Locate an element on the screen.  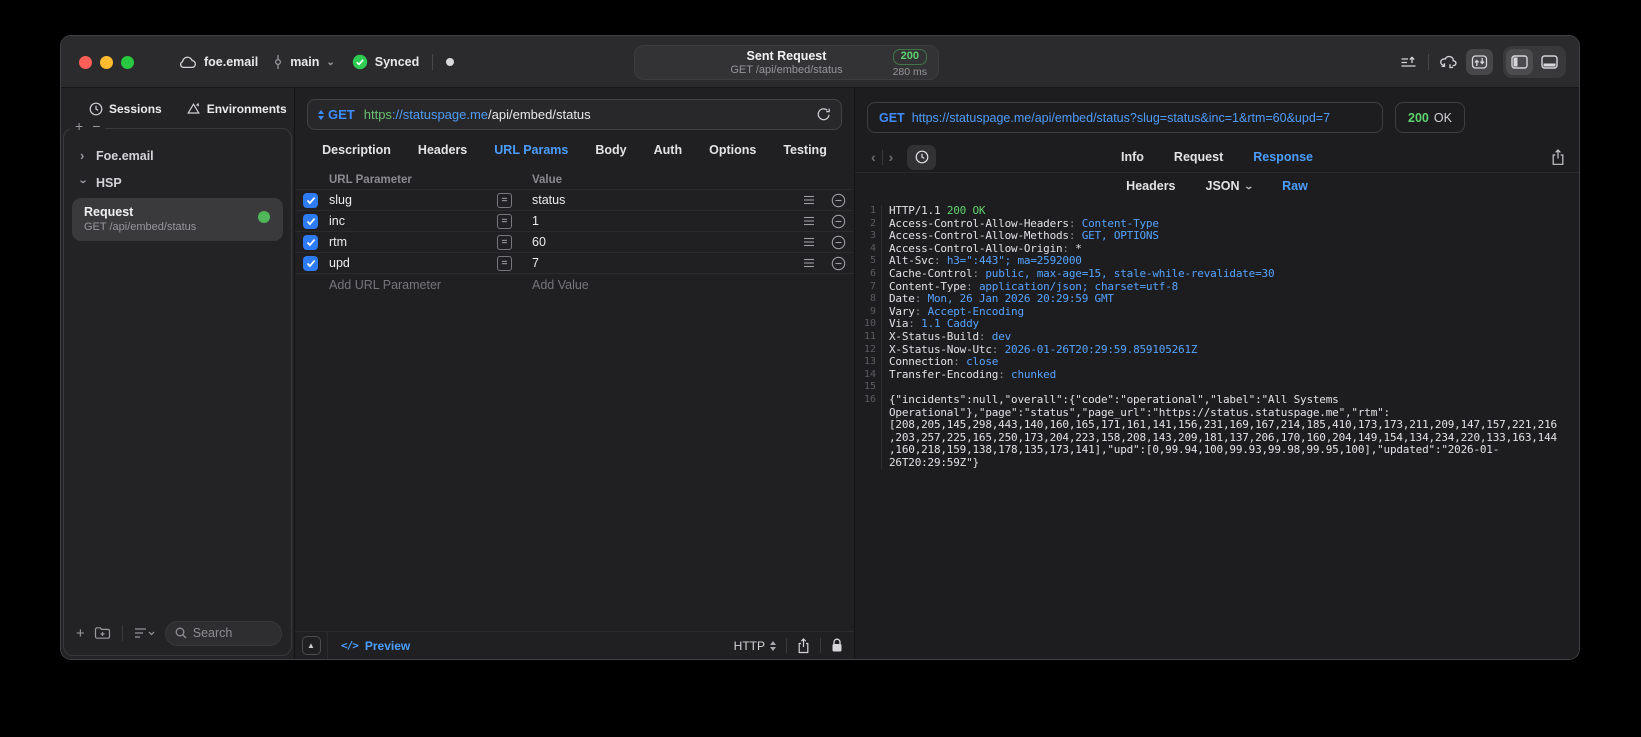
remove-item-icon: − is located at coordinates (96, 126).